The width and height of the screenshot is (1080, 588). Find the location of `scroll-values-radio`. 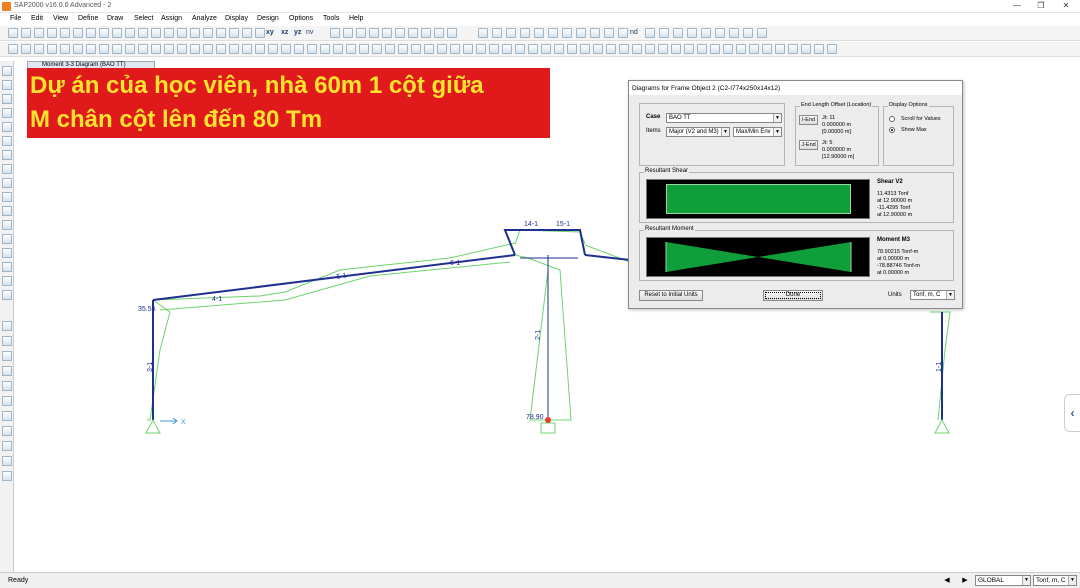

scroll-values-radio is located at coordinates (892, 119).